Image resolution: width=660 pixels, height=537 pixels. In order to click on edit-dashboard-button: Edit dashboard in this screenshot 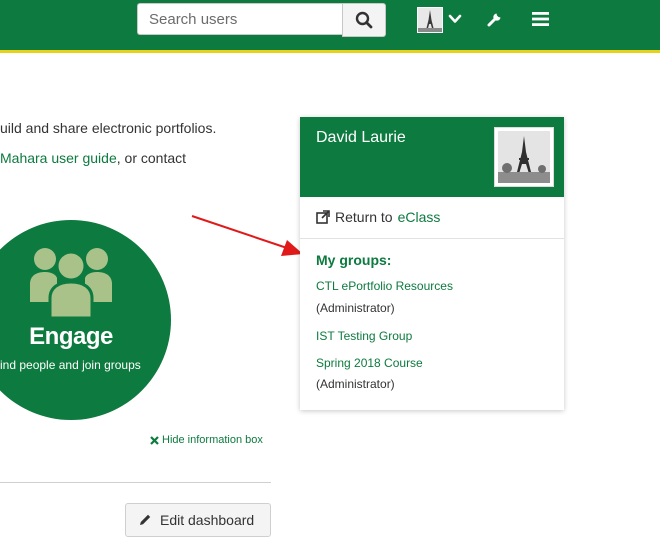, I will do `click(198, 520)`.